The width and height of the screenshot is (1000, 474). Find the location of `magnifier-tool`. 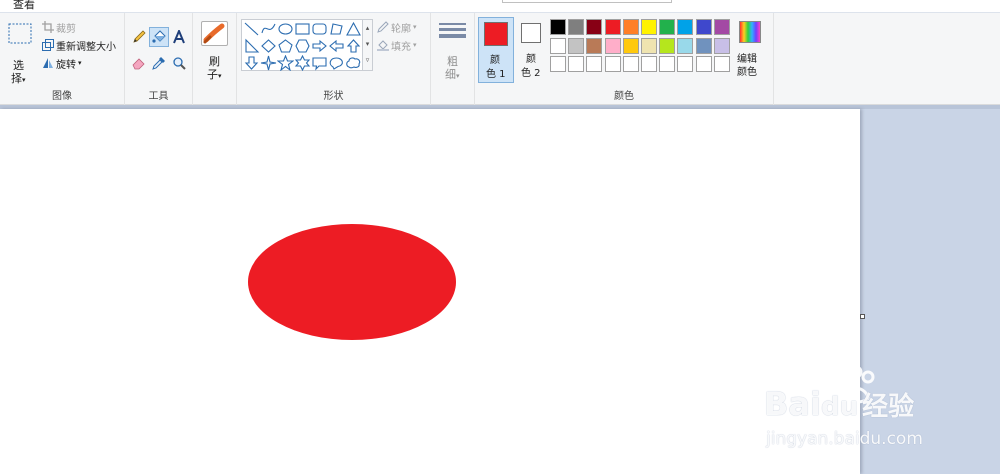

magnifier-tool is located at coordinates (179, 63).